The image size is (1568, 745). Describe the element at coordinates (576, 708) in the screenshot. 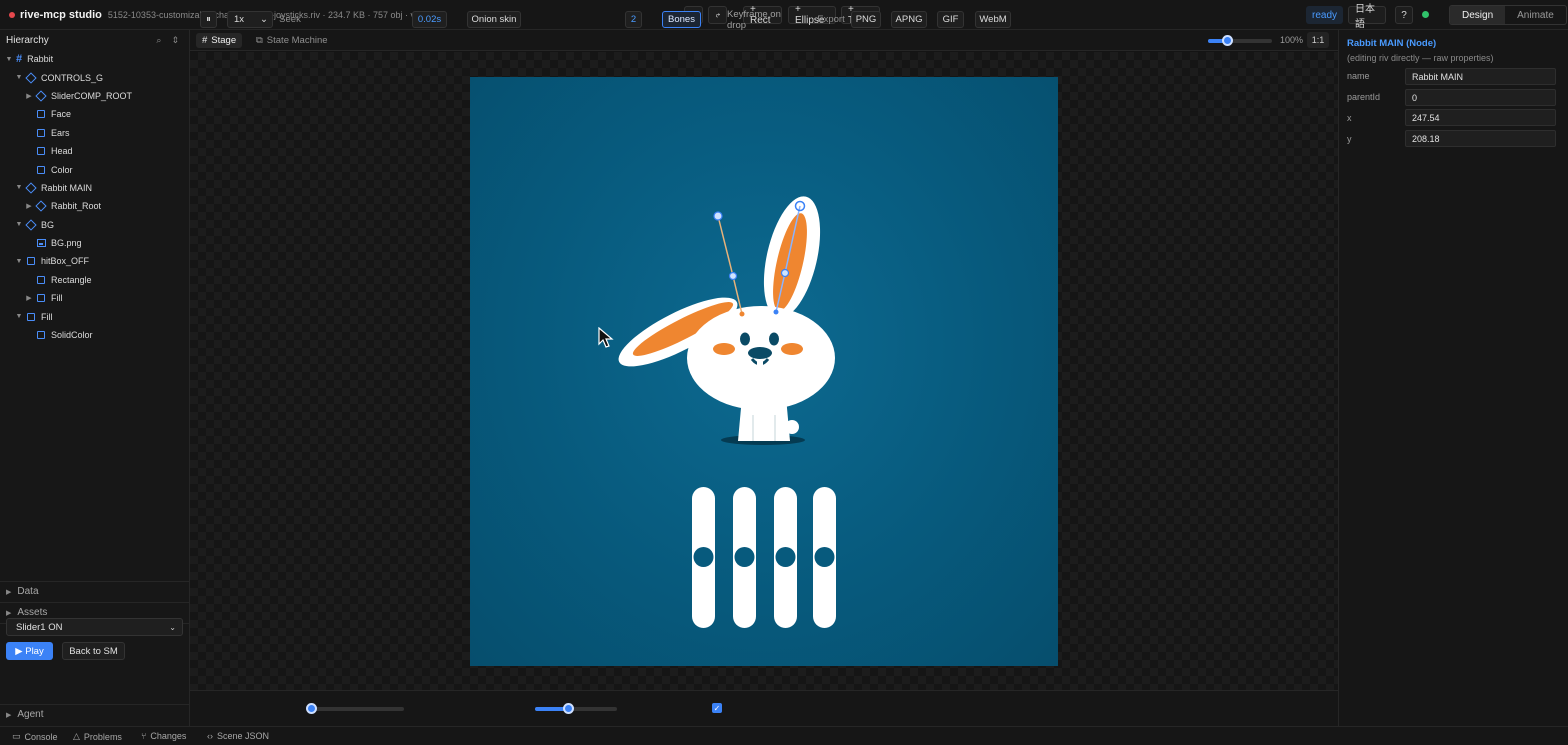

I see `onion-slider` at that location.